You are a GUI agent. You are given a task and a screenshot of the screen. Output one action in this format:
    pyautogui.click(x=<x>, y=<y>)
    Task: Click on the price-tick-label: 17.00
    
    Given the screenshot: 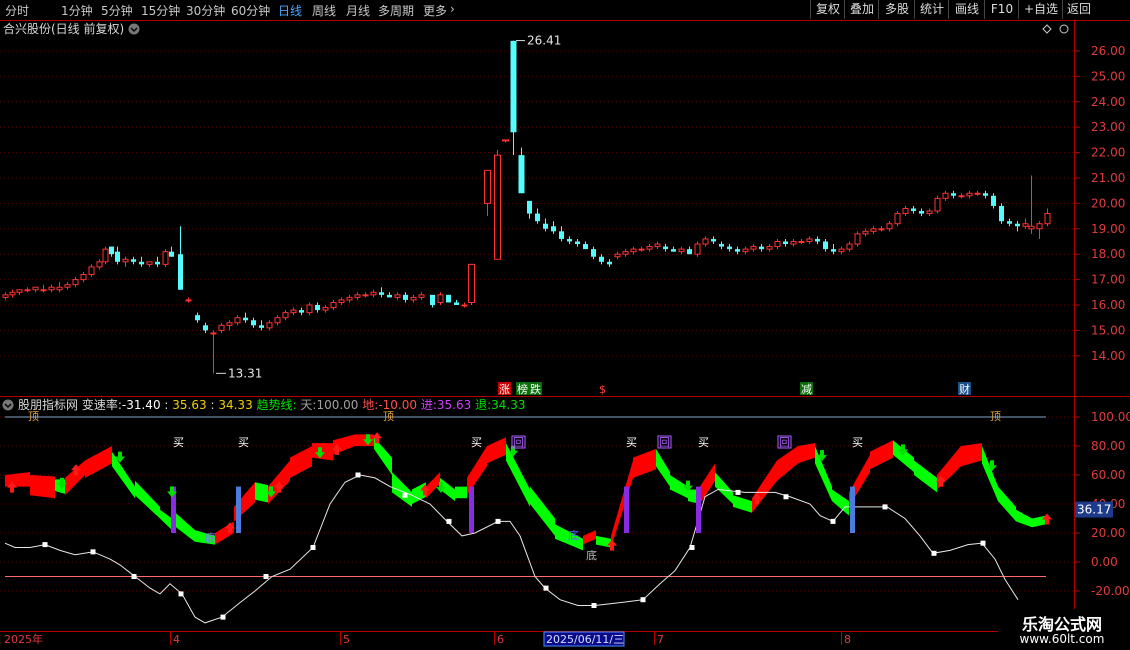 What is the action you would take?
    pyautogui.click(x=1108, y=280)
    